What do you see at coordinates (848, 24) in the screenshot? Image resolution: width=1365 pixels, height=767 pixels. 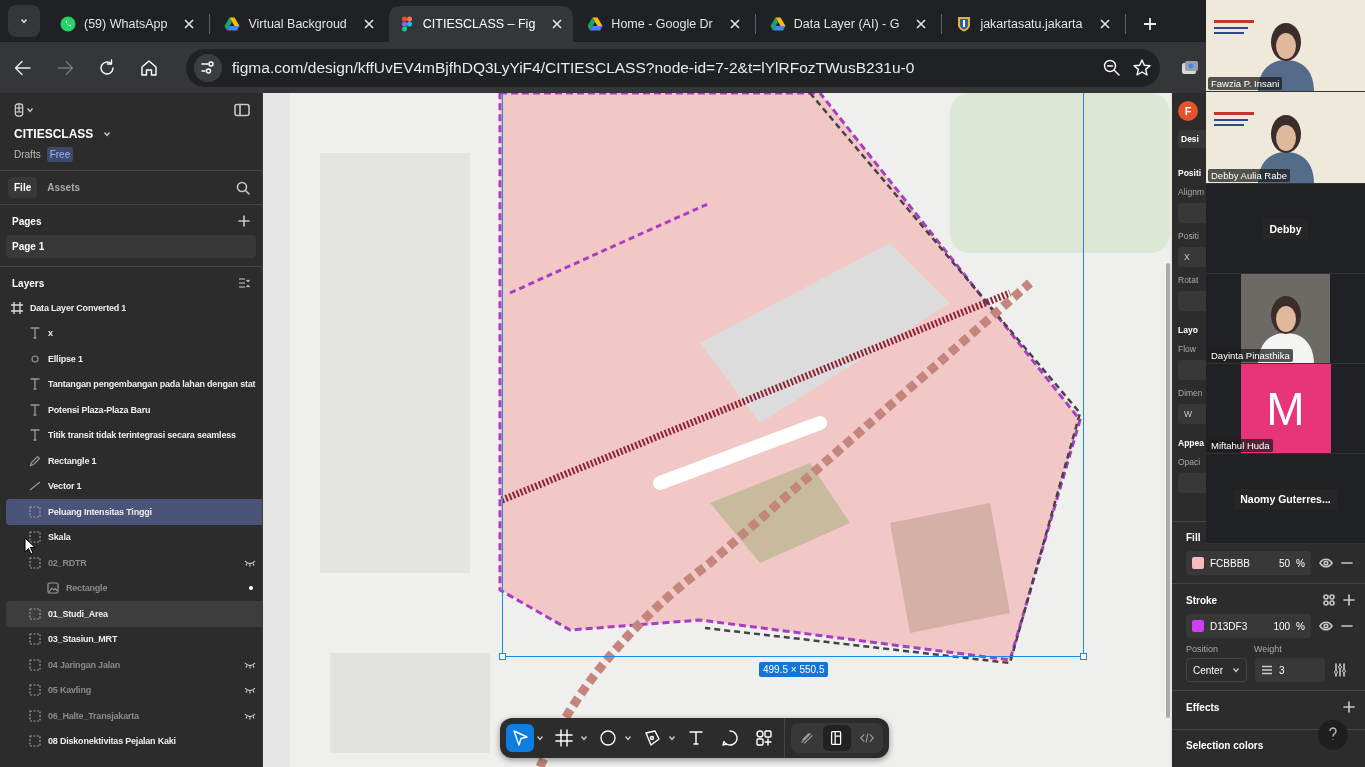 I see `browser-tab: Data Layer (AI) - G` at bounding box center [848, 24].